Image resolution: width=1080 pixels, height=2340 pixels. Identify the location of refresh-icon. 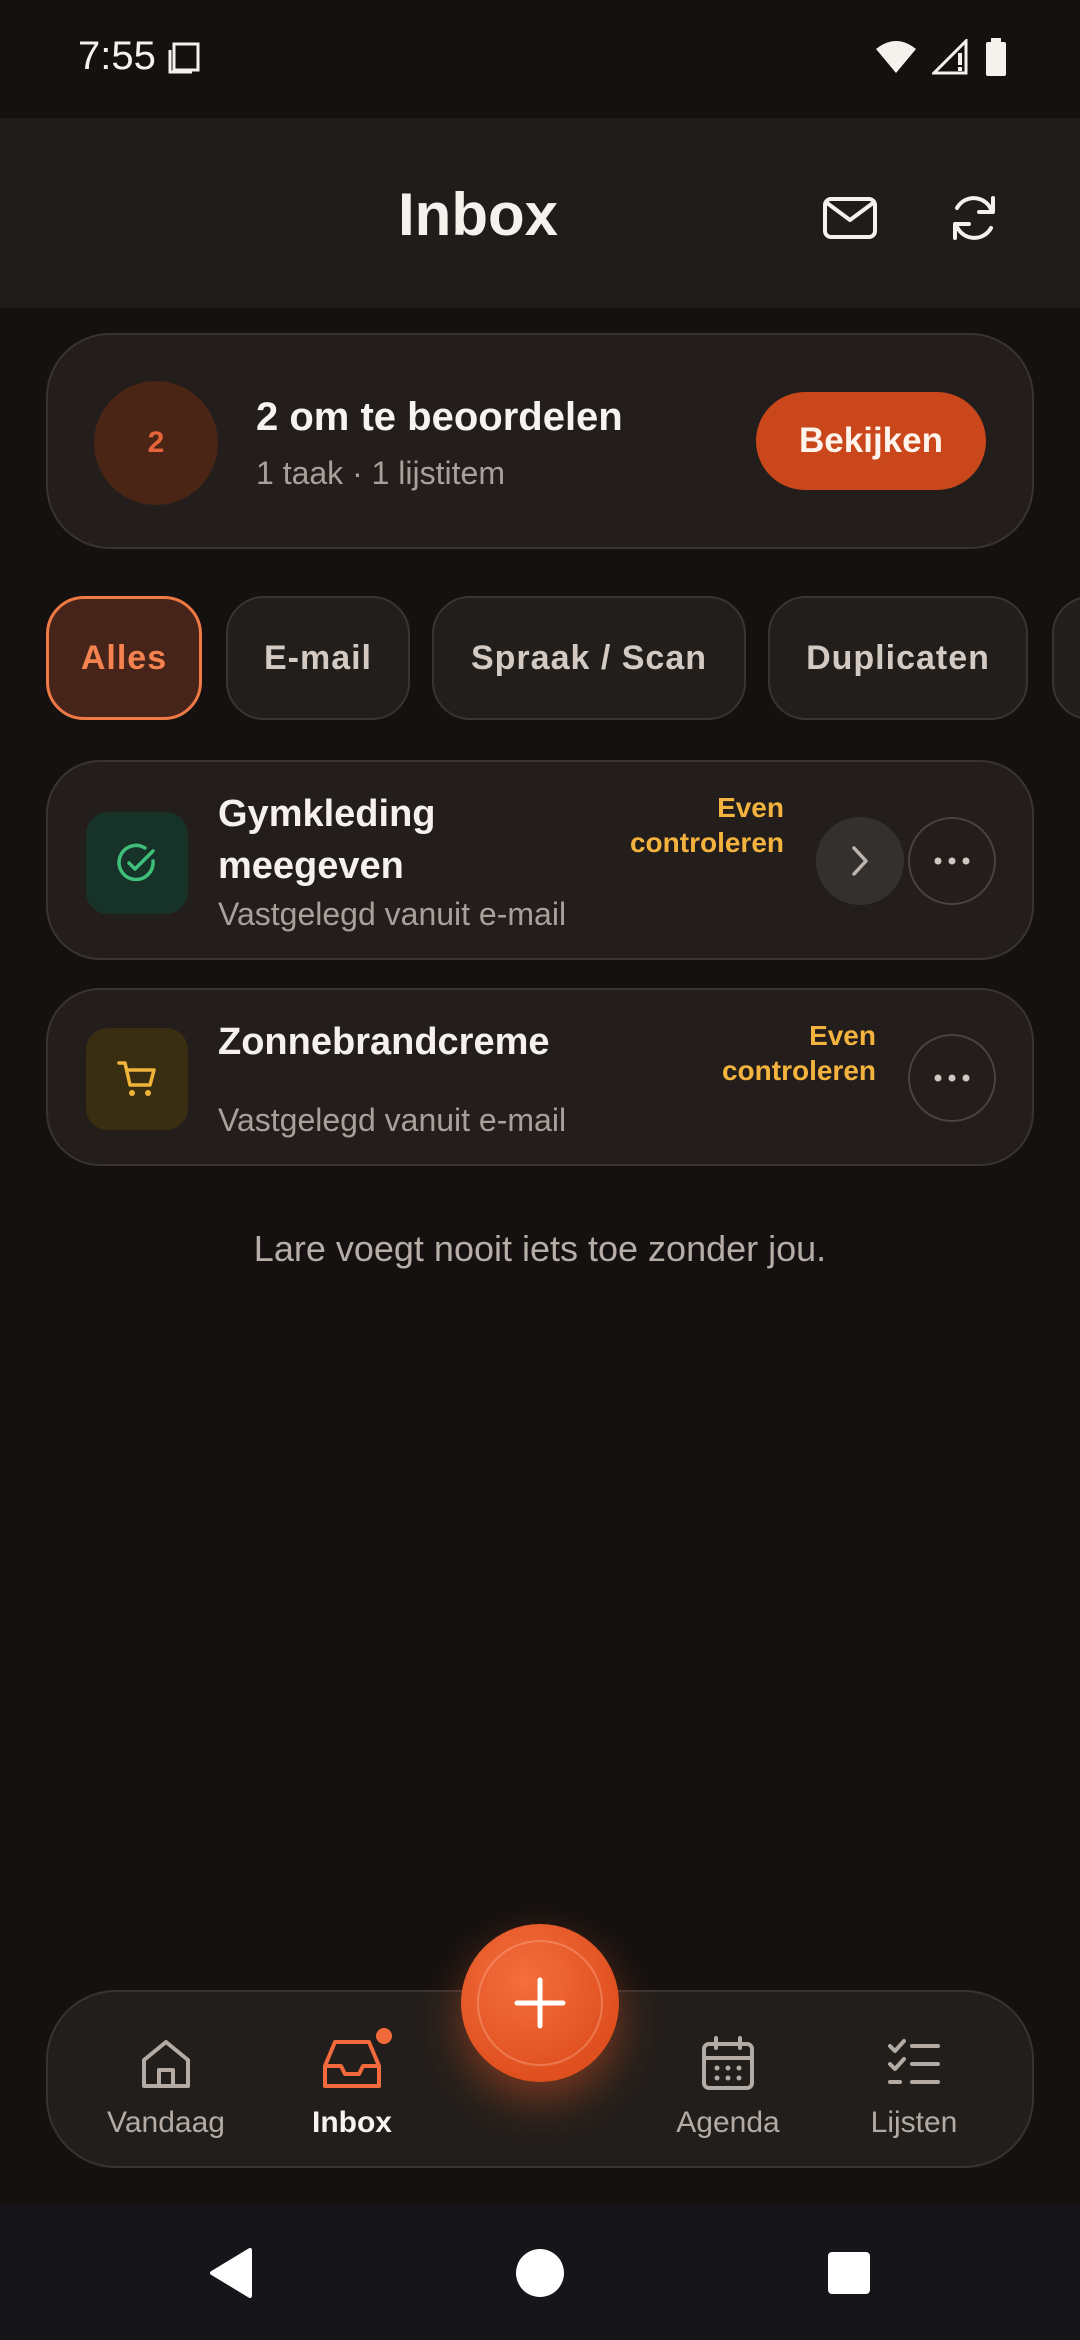
(974, 218).